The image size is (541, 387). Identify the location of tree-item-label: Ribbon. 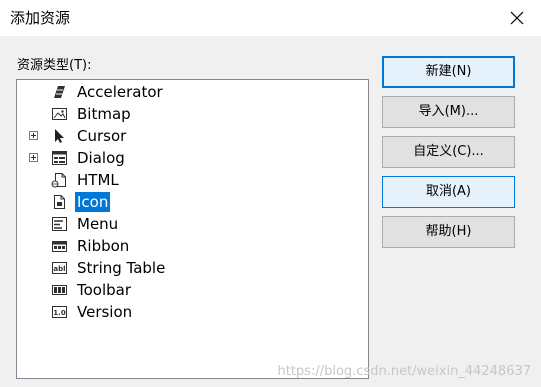
(103, 246).